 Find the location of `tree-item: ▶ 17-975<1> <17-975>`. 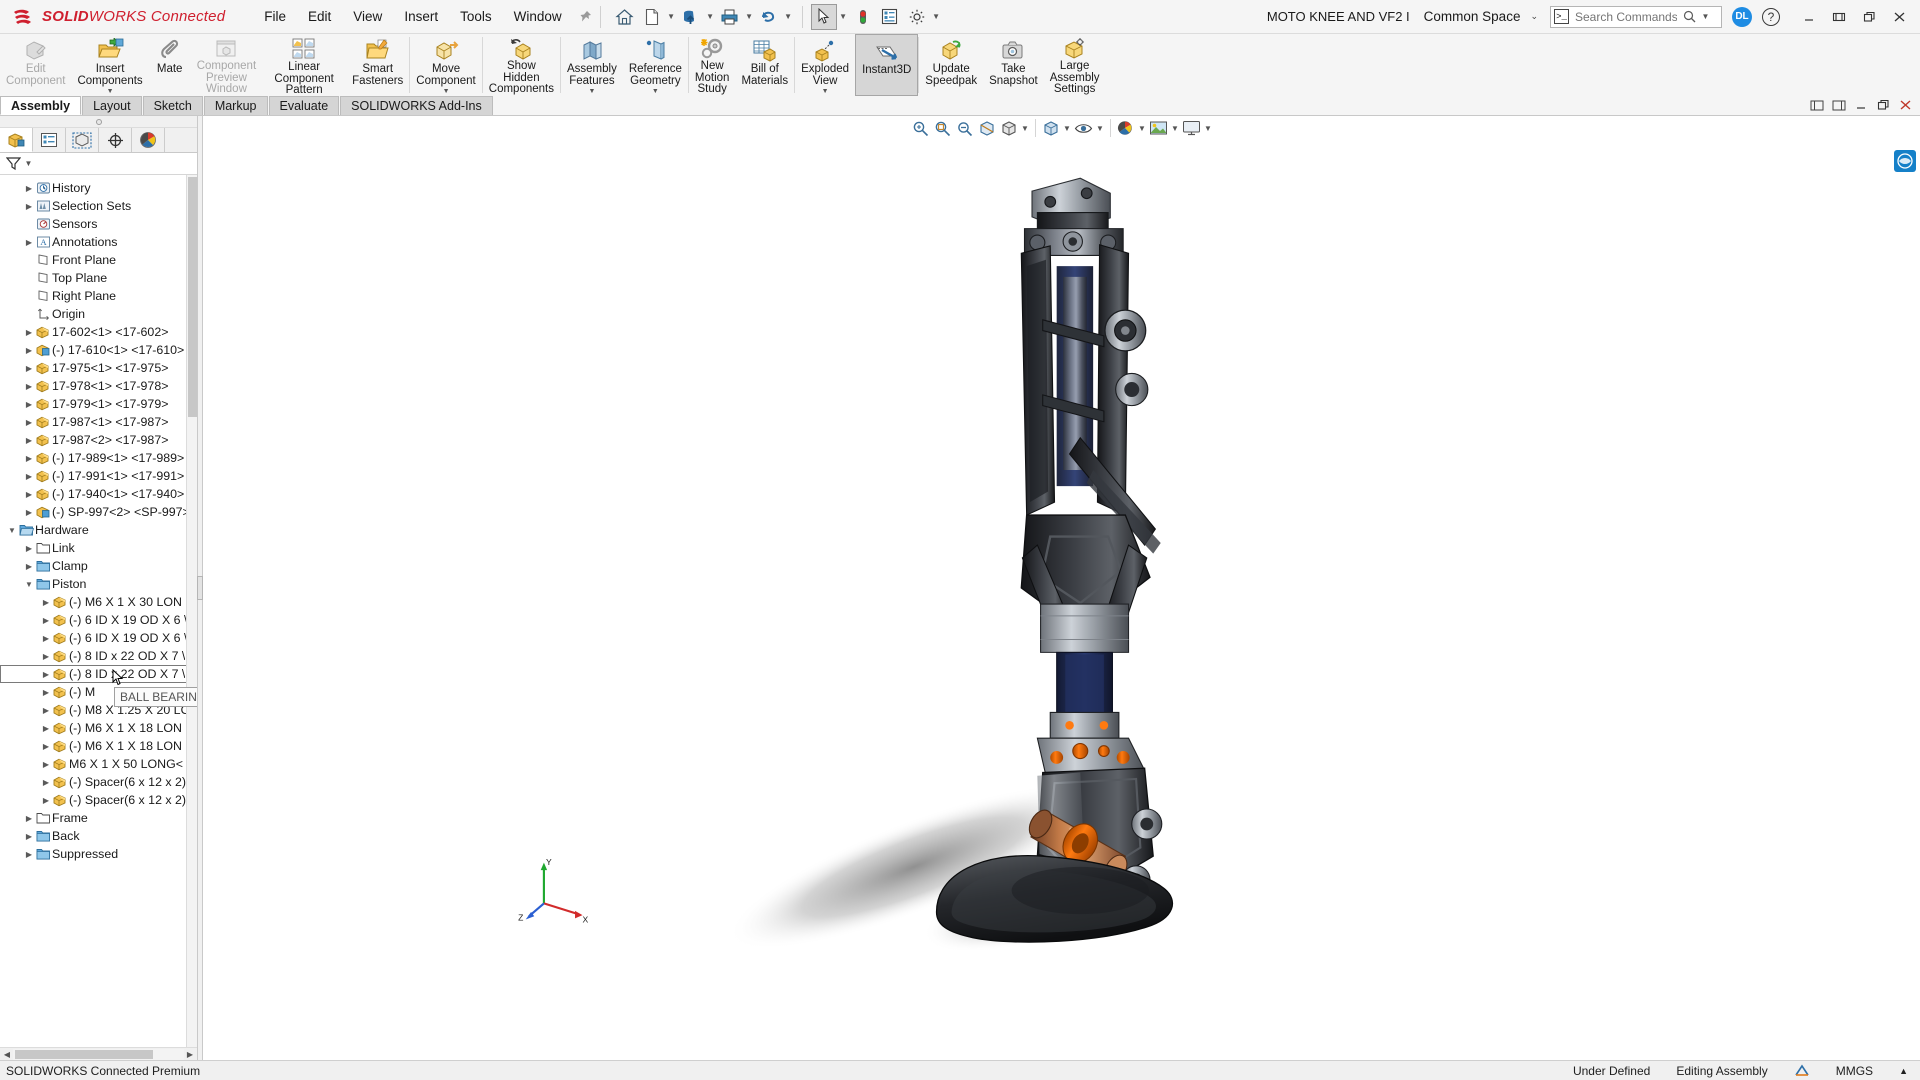

tree-item: ▶ 17-975<1> <17-975> is located at coordinates (98, 368).